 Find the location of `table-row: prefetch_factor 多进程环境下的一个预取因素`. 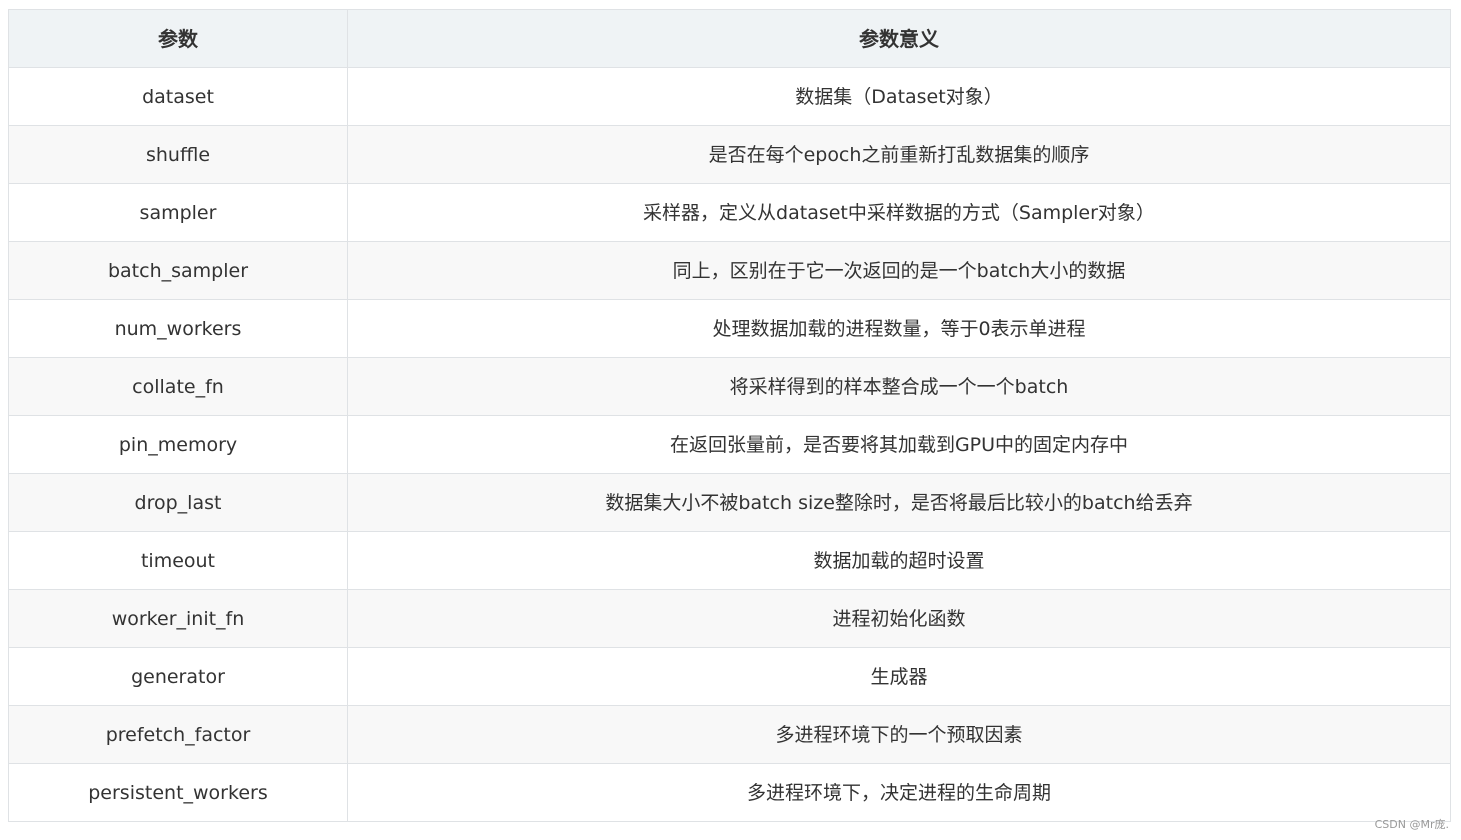

table-row: prefetch_factor 多进程环境下的一个预取因素 is located at coordinates (729, 734).